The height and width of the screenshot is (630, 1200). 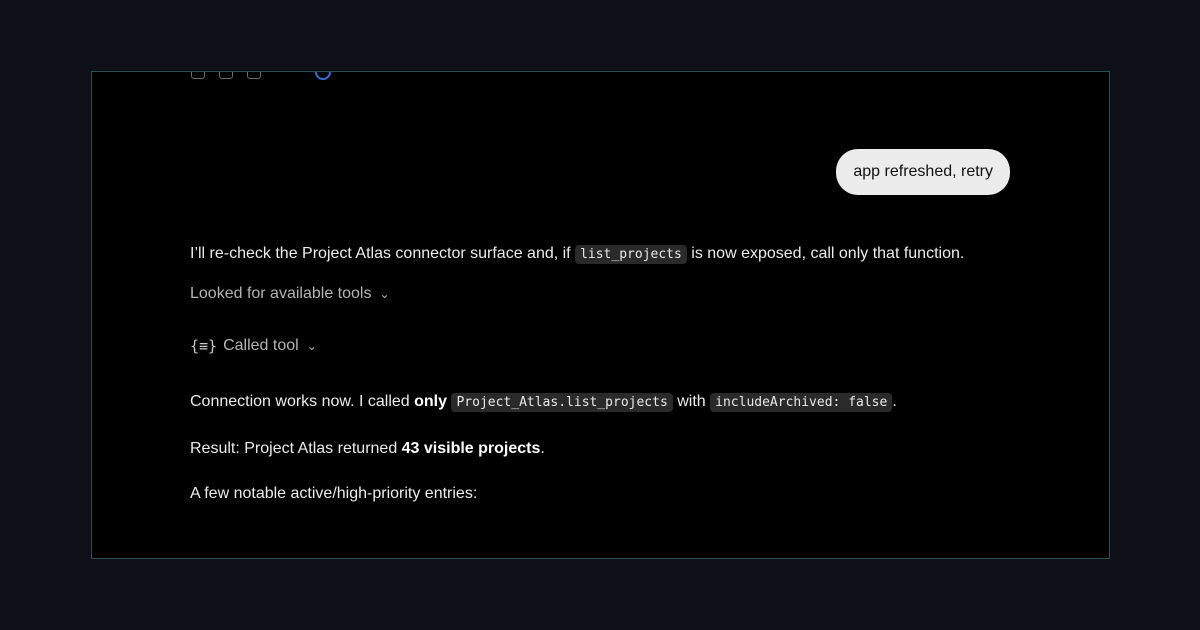 What do you see at coordinates (580, 346) in the screenshot?
I see `called-tool-toggle: {≡} Called tool ⌄` at bounding box center [580, 346].